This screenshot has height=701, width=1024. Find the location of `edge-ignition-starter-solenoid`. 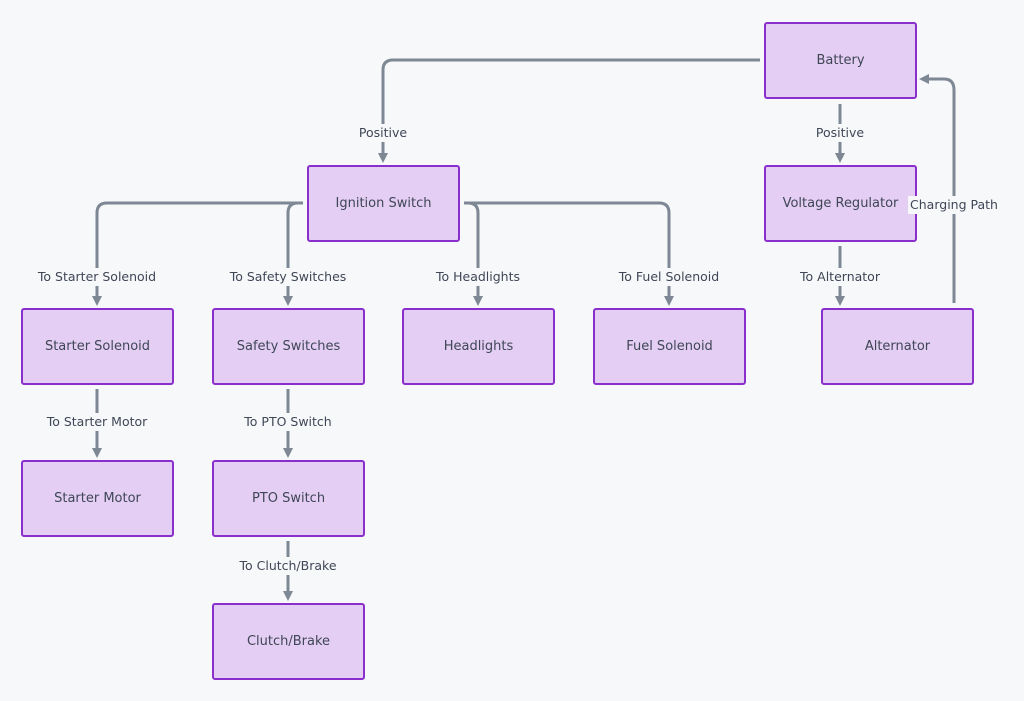

edge-ignition-starter-solenoid is located at coordinates (197, 253).